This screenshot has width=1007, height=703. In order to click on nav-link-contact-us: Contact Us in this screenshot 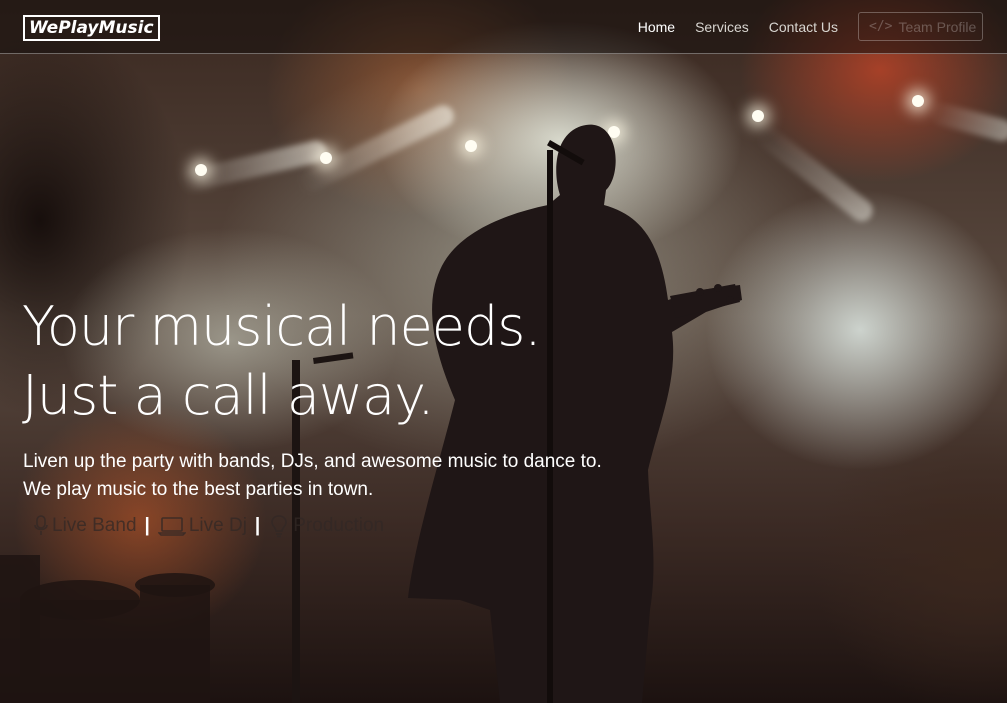, I will do `click(803, 27)`.